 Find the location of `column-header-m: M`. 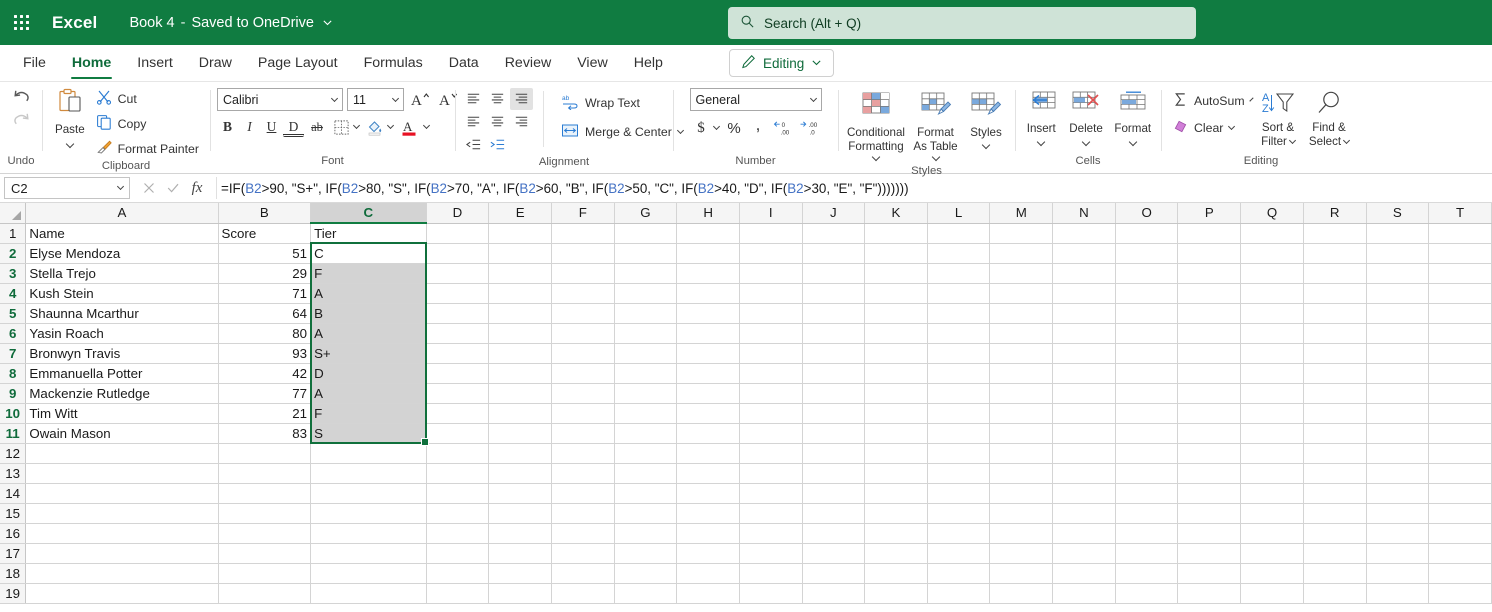

column-header-m: M is located at coordinates (1021, 213).